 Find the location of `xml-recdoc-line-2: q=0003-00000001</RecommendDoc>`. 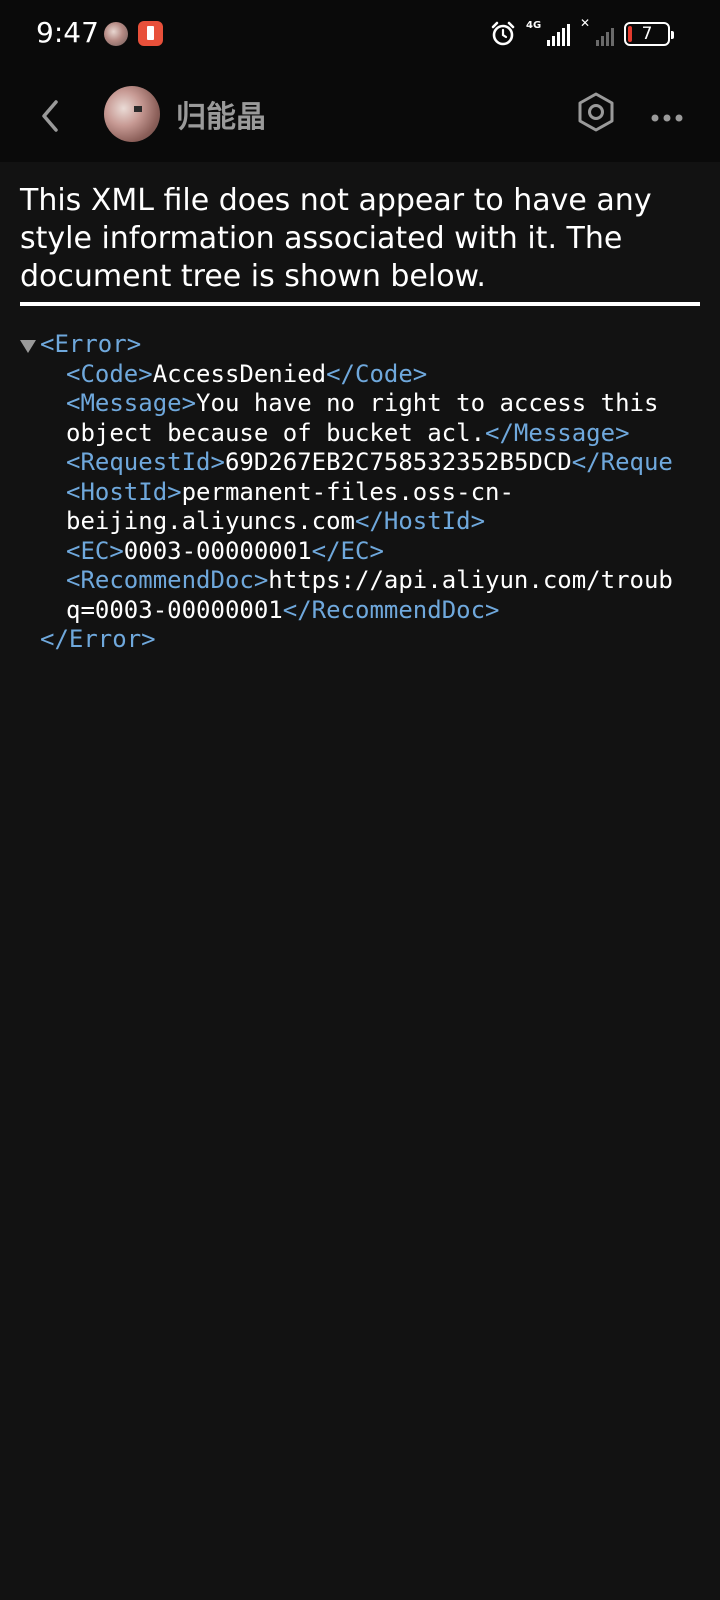

xml-recdoc-line-2: q=0003-00000001</RecommendDoc> is located at coordinates (360, 611).